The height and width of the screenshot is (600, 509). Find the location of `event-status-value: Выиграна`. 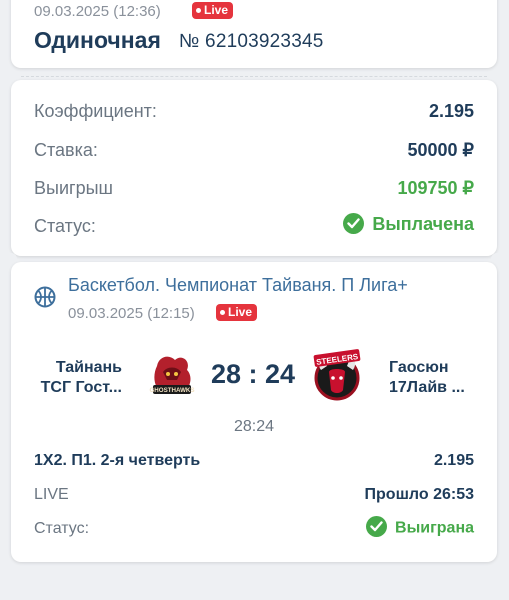

event-status-value: Выиграна is located at coordinates (420, 527).